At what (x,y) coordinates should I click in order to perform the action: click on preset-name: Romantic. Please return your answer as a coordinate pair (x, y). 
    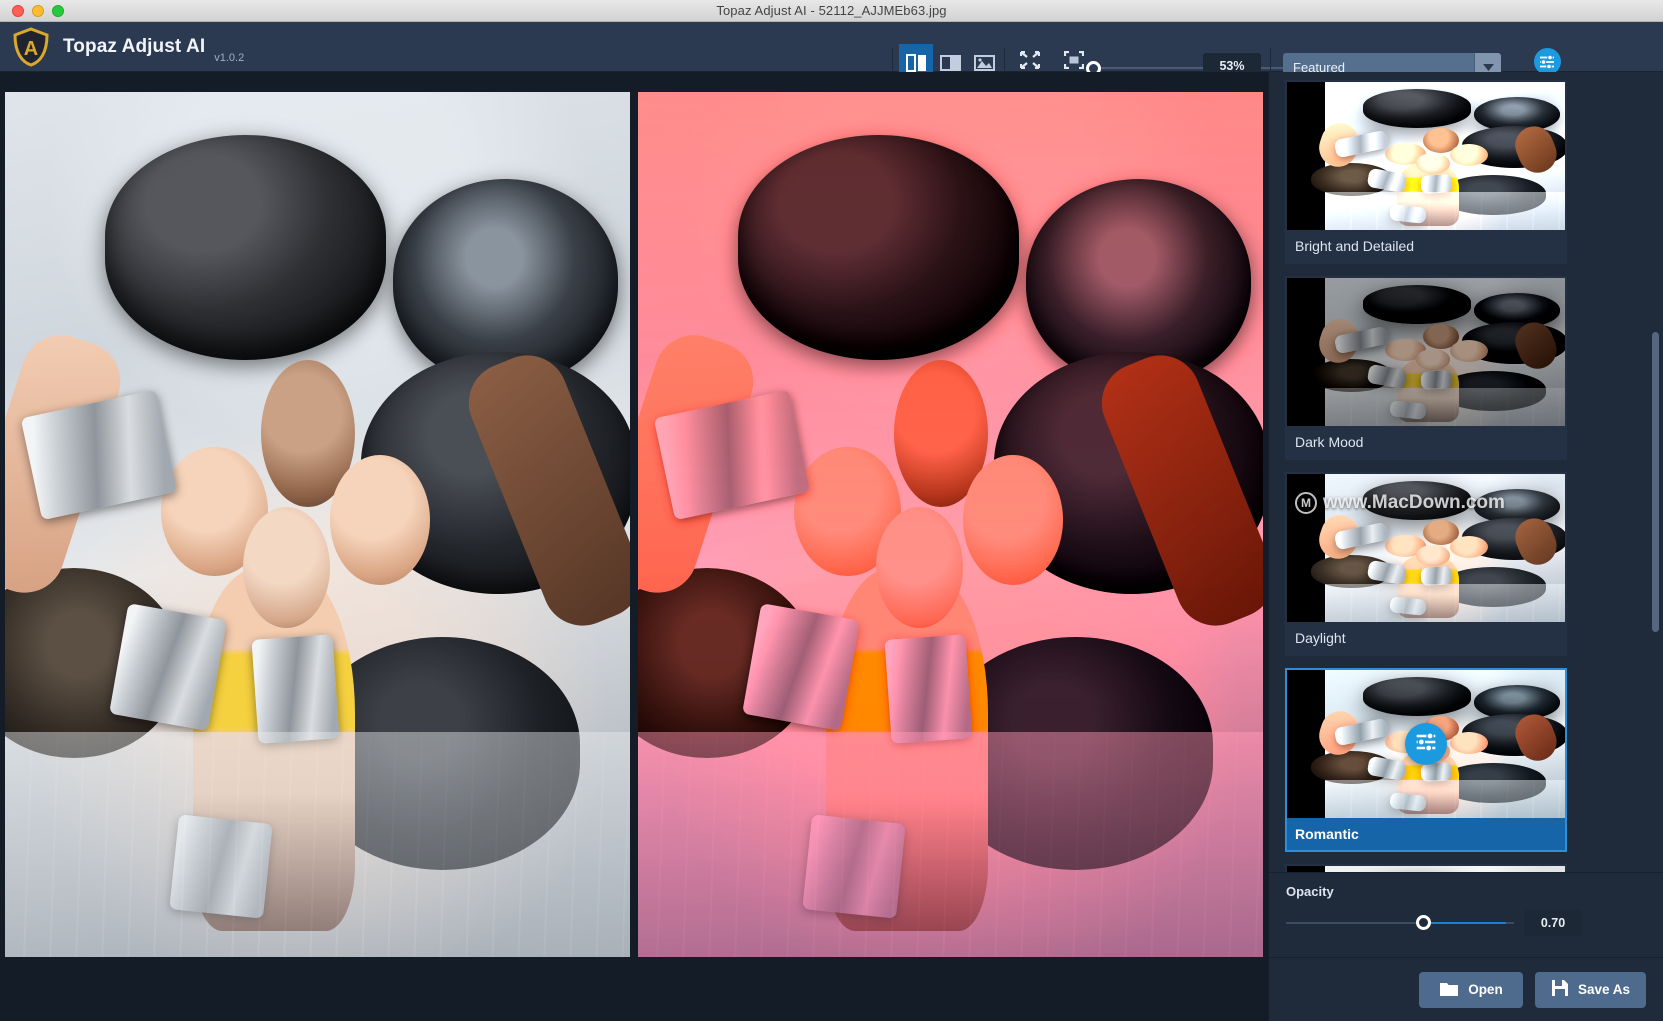
    Looking at the image, I should click on (1426, 834).